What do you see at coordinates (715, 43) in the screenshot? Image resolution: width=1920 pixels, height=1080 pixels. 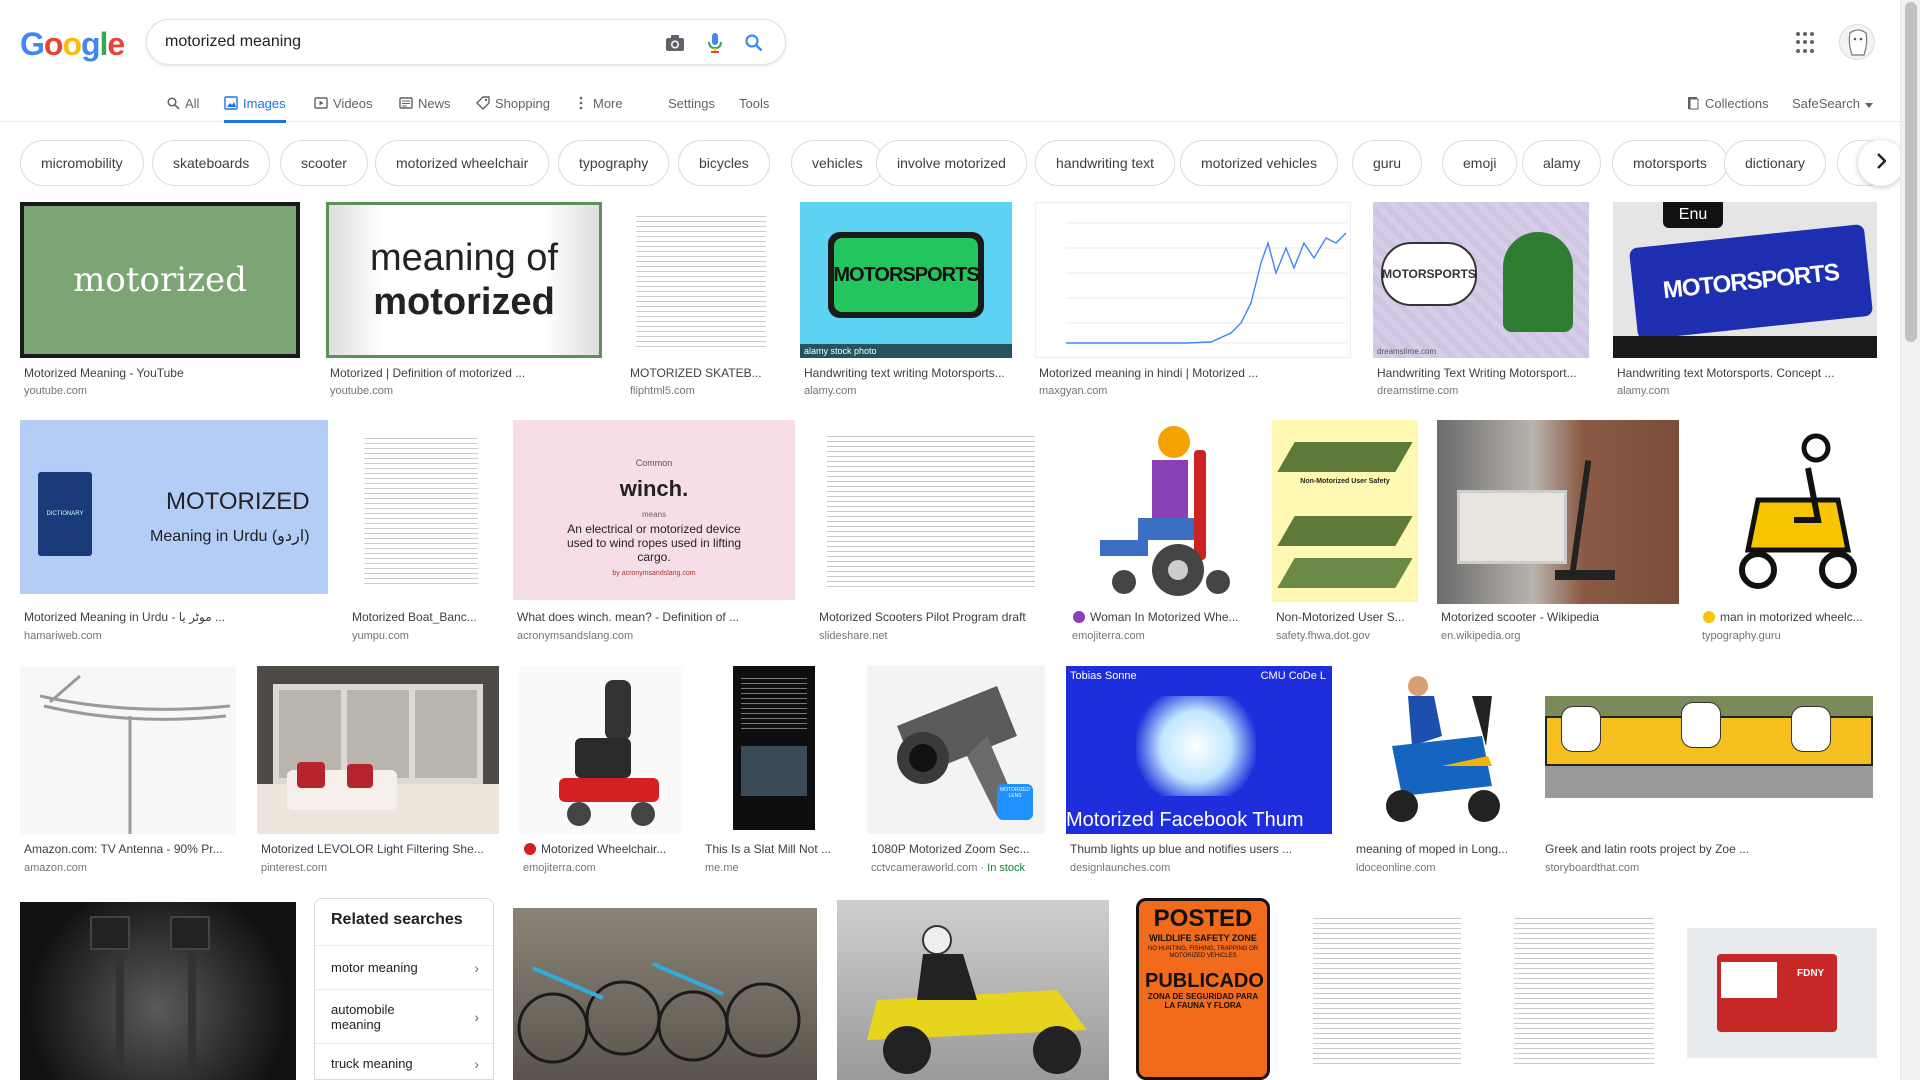 I see `microphone-icon` at bounding box center [715, 43].